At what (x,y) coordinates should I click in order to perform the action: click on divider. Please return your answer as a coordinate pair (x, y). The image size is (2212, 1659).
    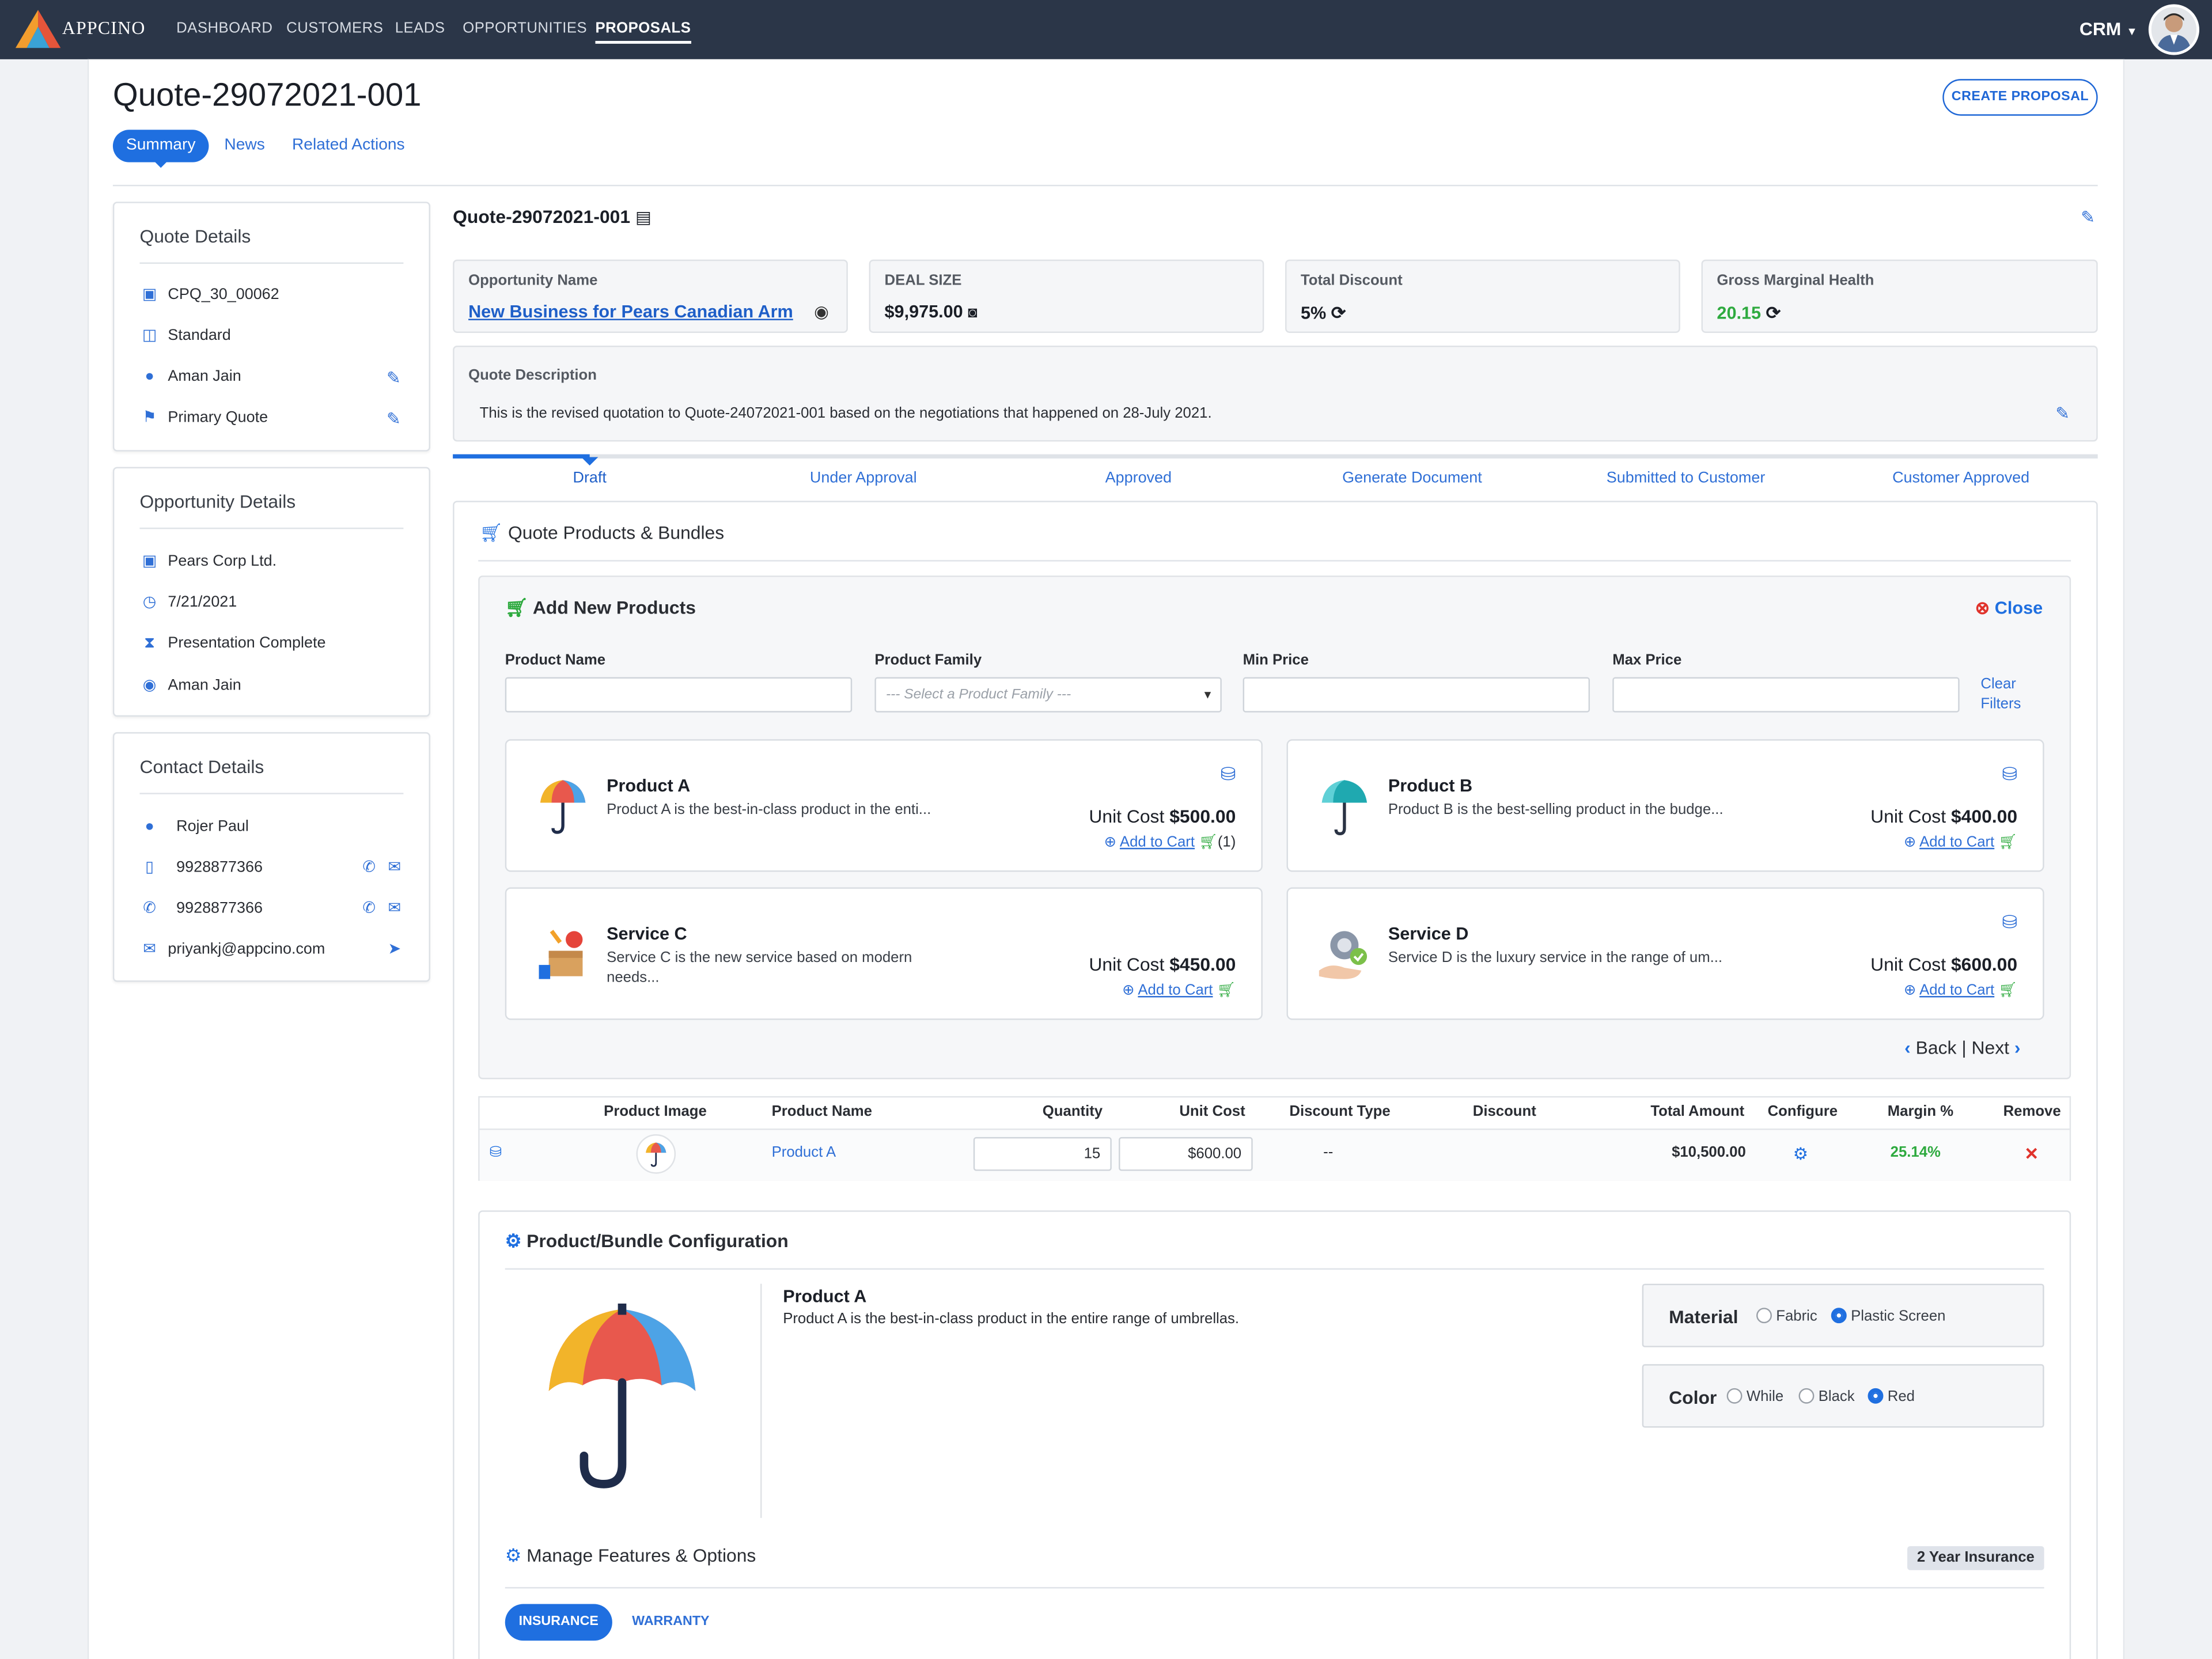
    Looking at the image, I should click on (271, 793).